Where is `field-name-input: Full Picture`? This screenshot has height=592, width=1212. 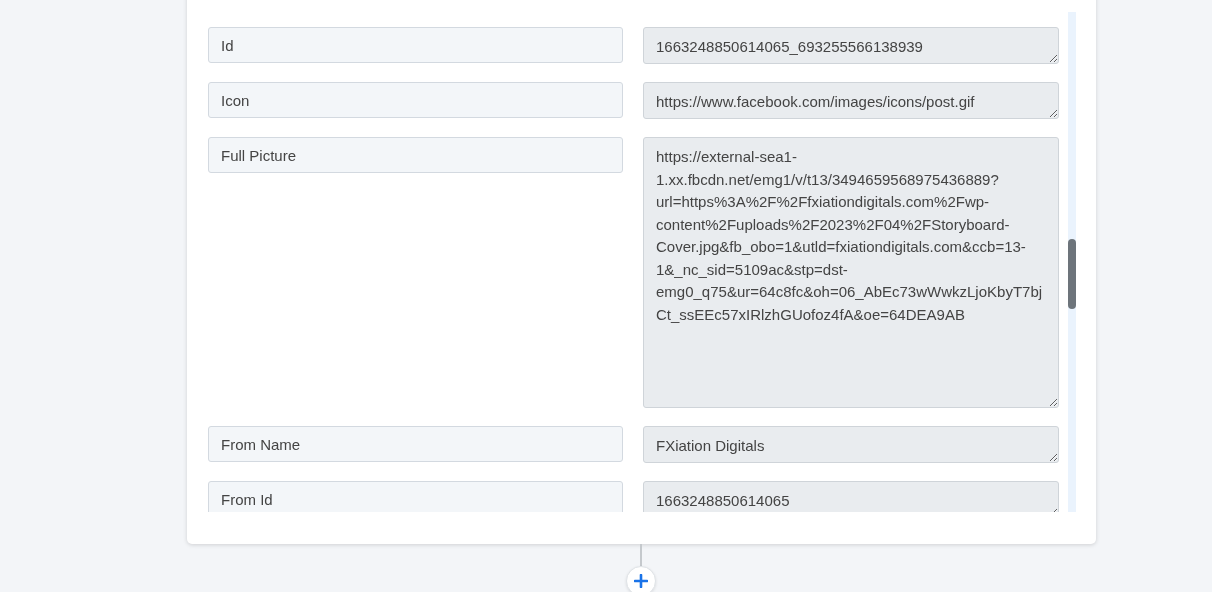 field-name-input: Full Picture is located at coordinates (415, 155).